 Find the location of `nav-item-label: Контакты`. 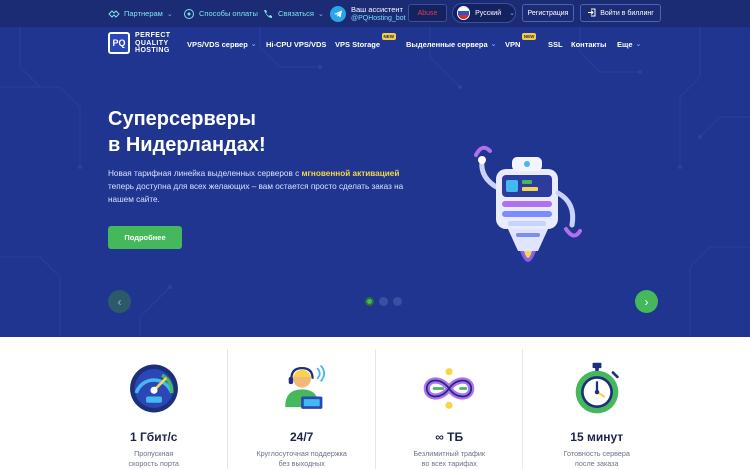

nav-item-label: Контакты is located at coordinates (589, 44).